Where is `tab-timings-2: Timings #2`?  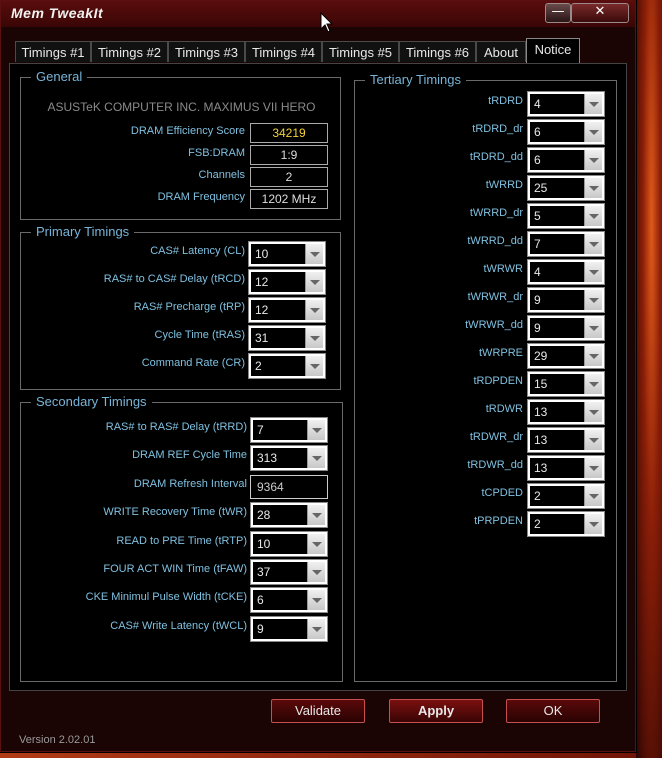 tab-timings-2: Timings #2 is located at coordinates (129, 51).